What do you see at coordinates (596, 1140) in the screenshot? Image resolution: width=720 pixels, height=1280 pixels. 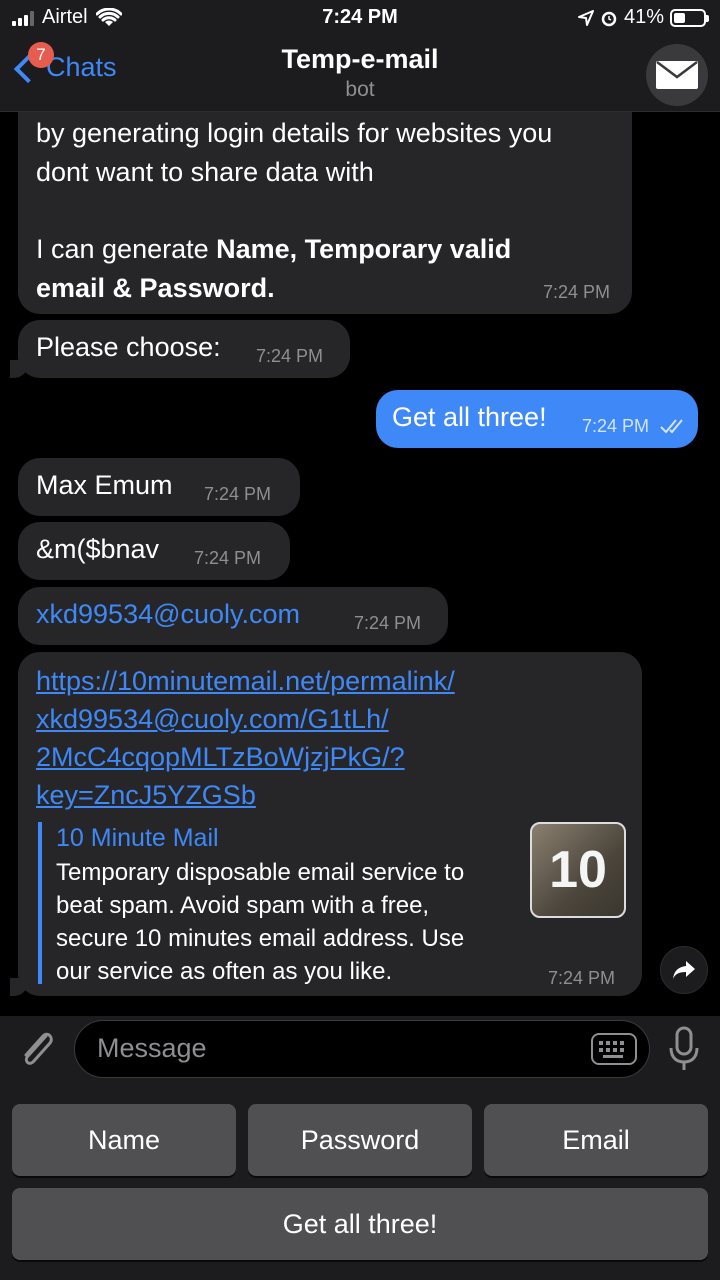 I see `reply-button-email: Email` at bounding box center [596, 1140].